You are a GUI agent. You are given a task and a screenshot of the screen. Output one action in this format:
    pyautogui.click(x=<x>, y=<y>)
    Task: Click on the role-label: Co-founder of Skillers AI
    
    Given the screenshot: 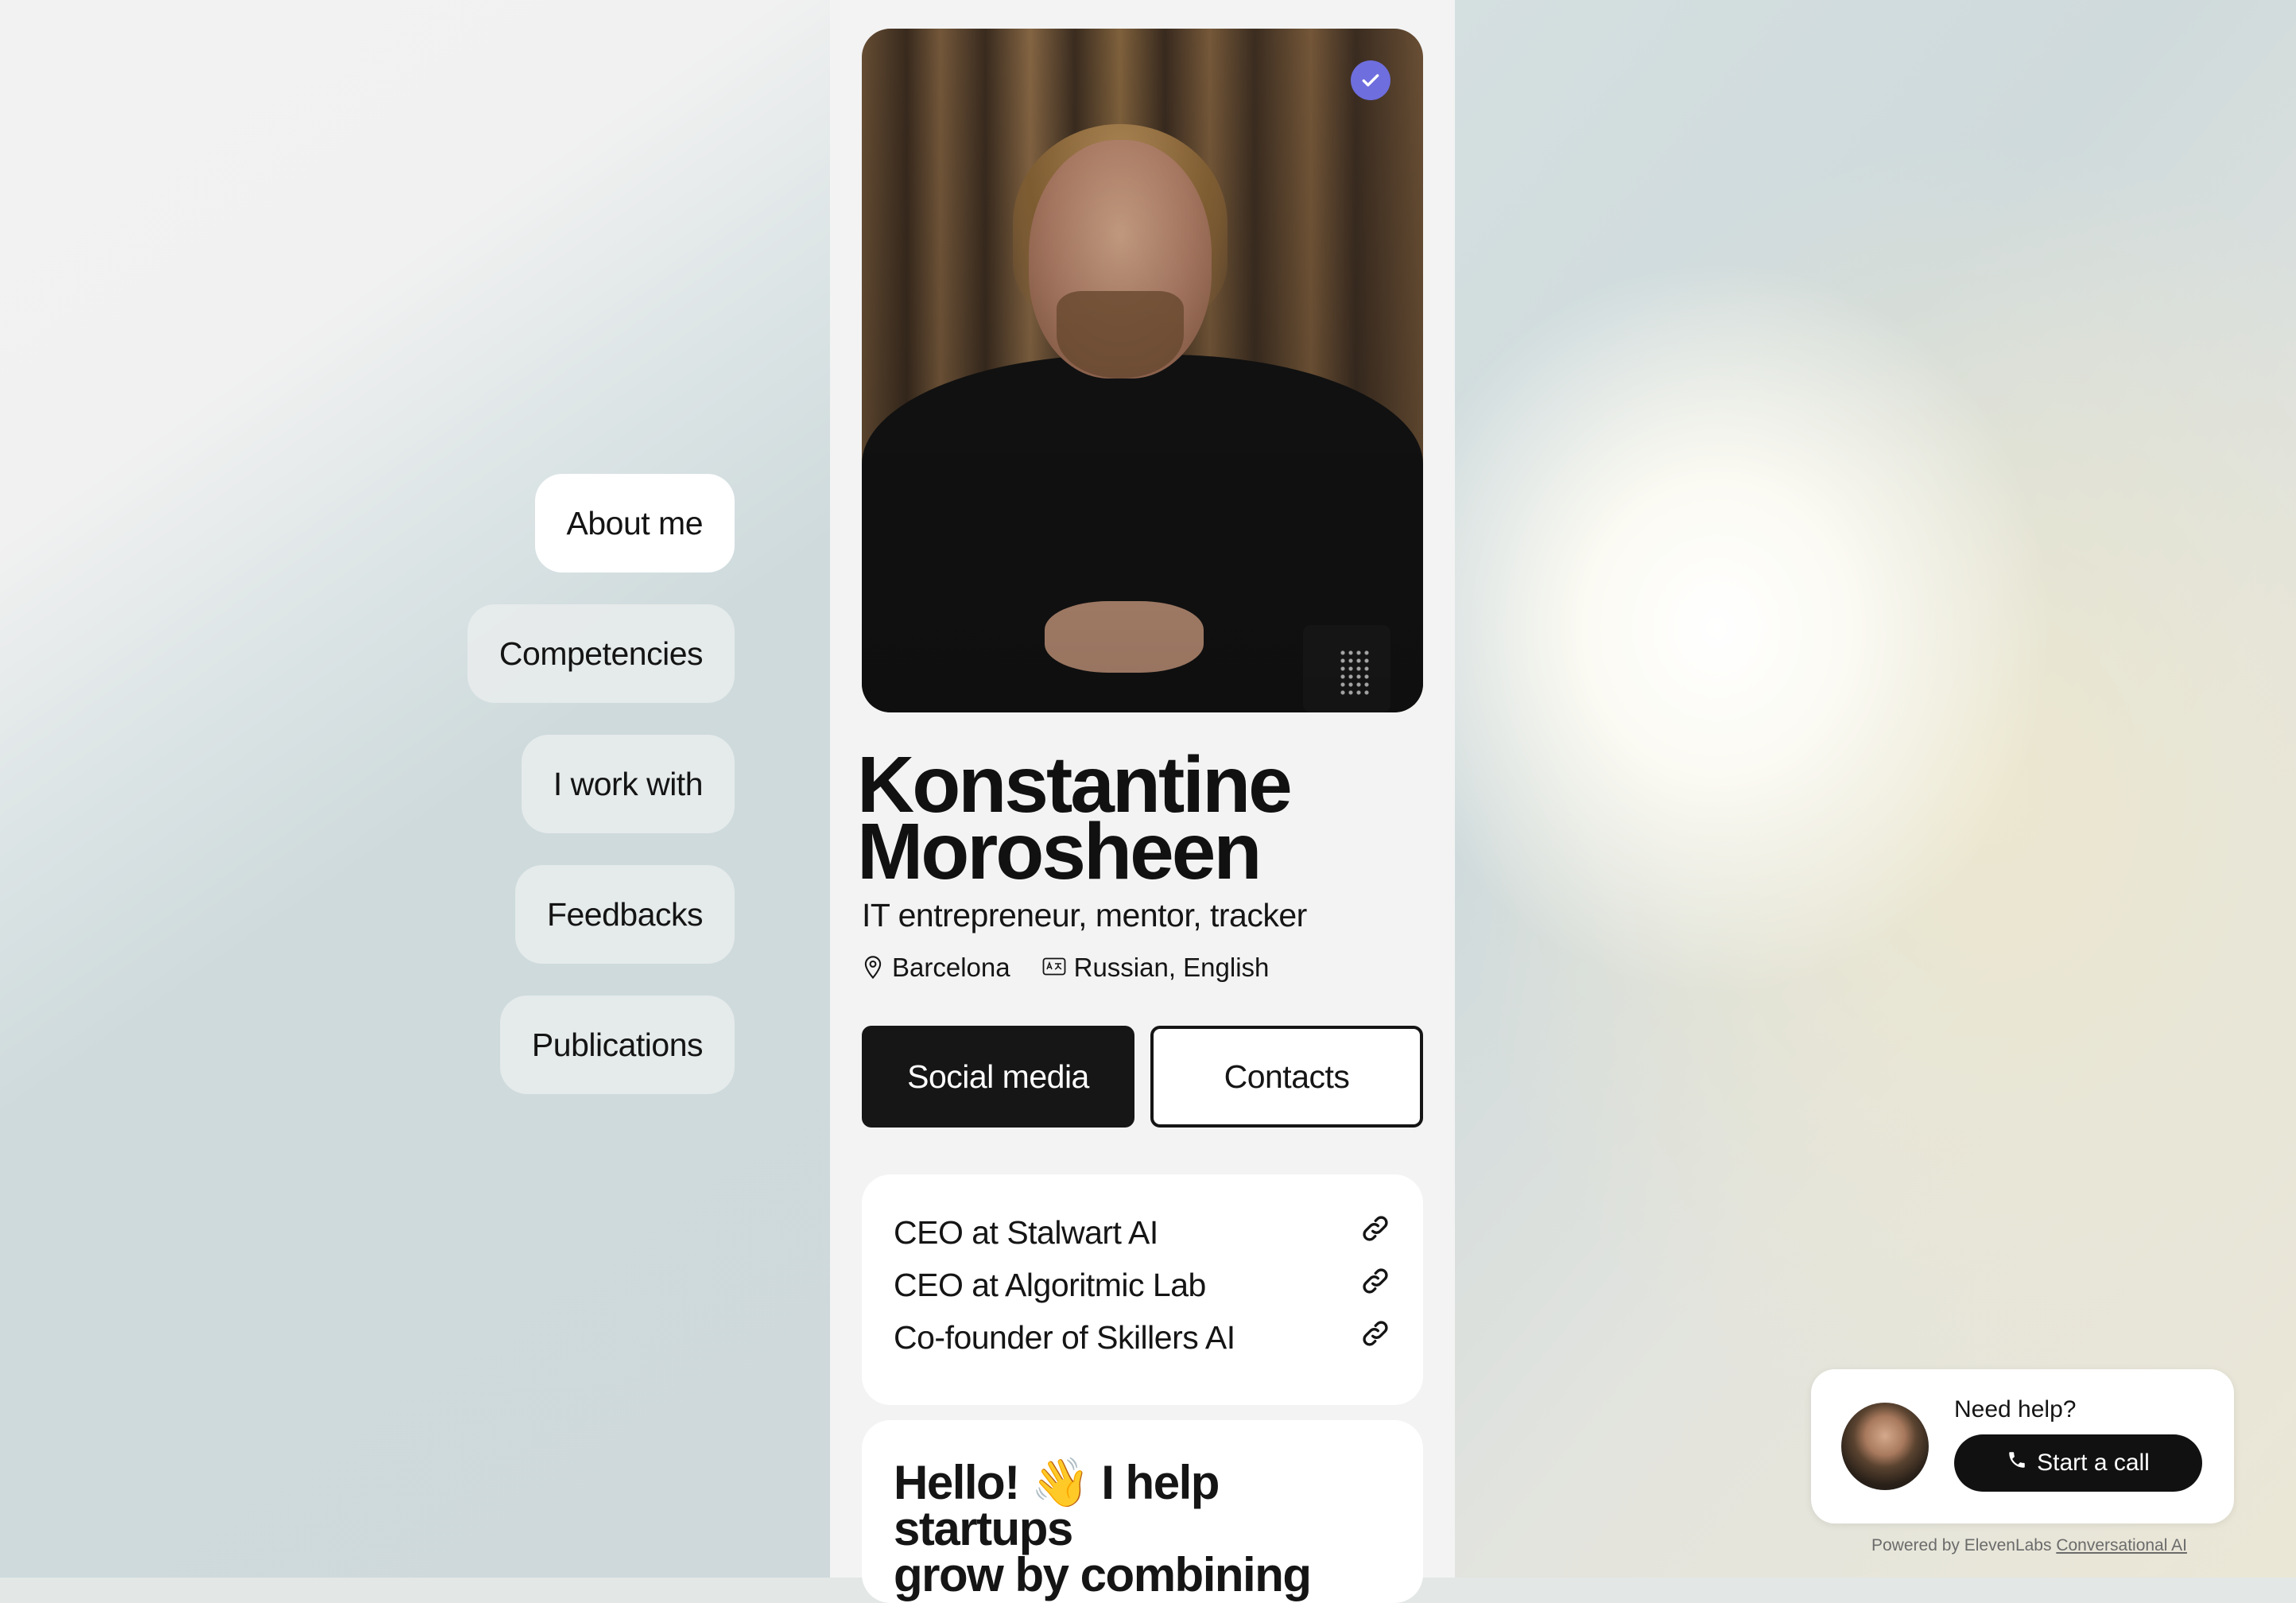 What is the action you would take?
    pyautogui.click(x=1064, y=1337)
    